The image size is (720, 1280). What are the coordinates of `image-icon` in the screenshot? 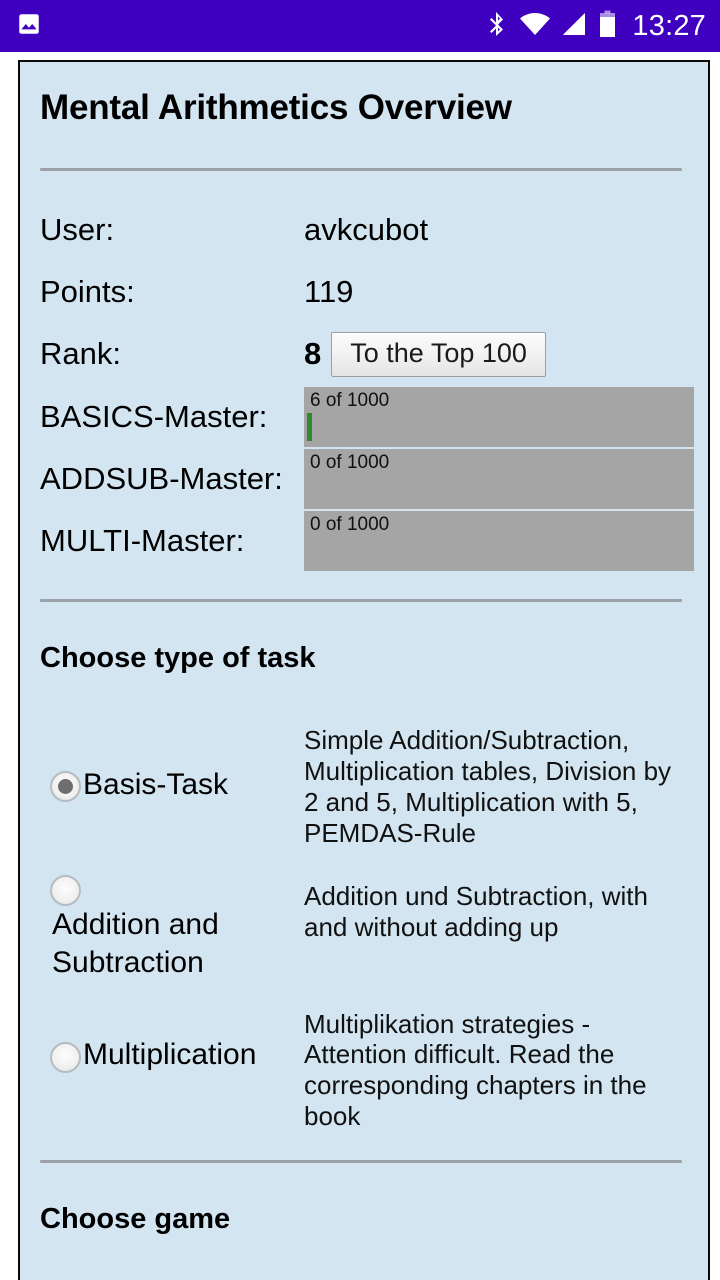 It's located at (29, 26).